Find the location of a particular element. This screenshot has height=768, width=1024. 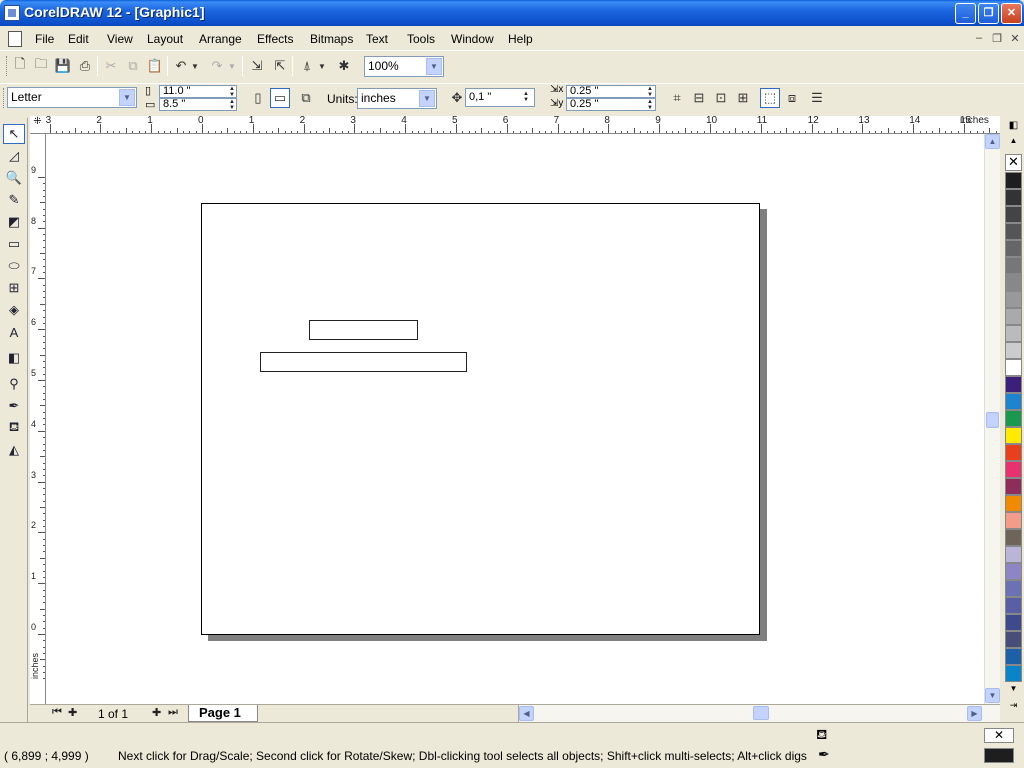

transform-options-icon: ⧈ is located at coordinates (792, 98).